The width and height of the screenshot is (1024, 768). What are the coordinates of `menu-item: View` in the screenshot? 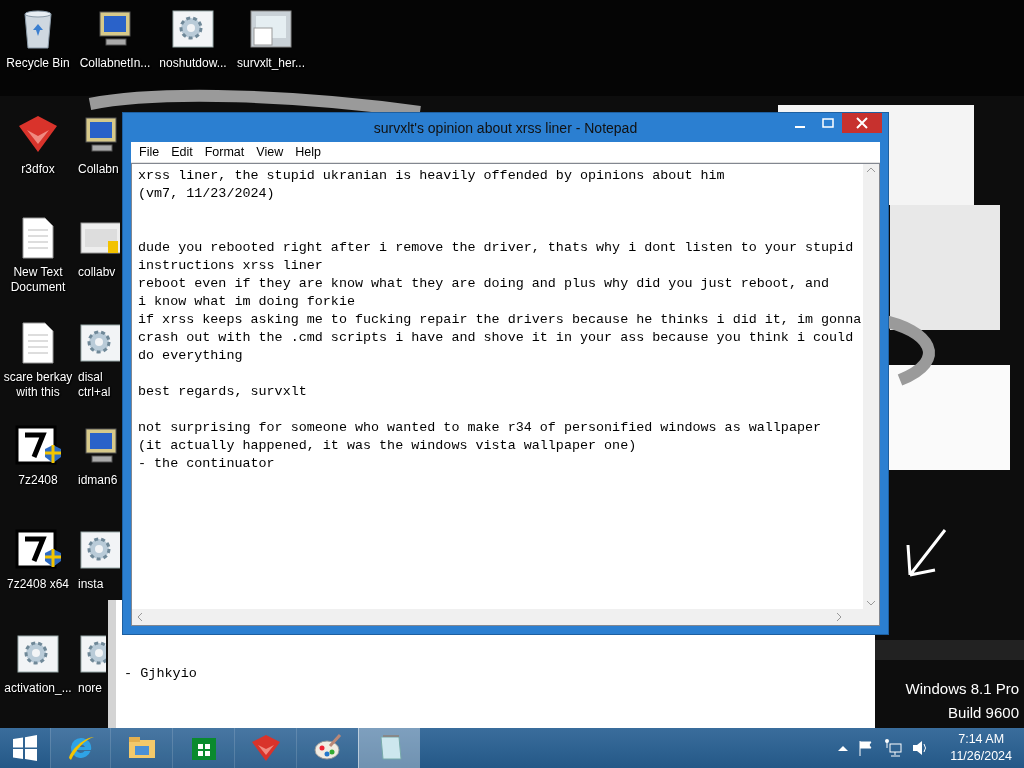 It's located at (270, 152).